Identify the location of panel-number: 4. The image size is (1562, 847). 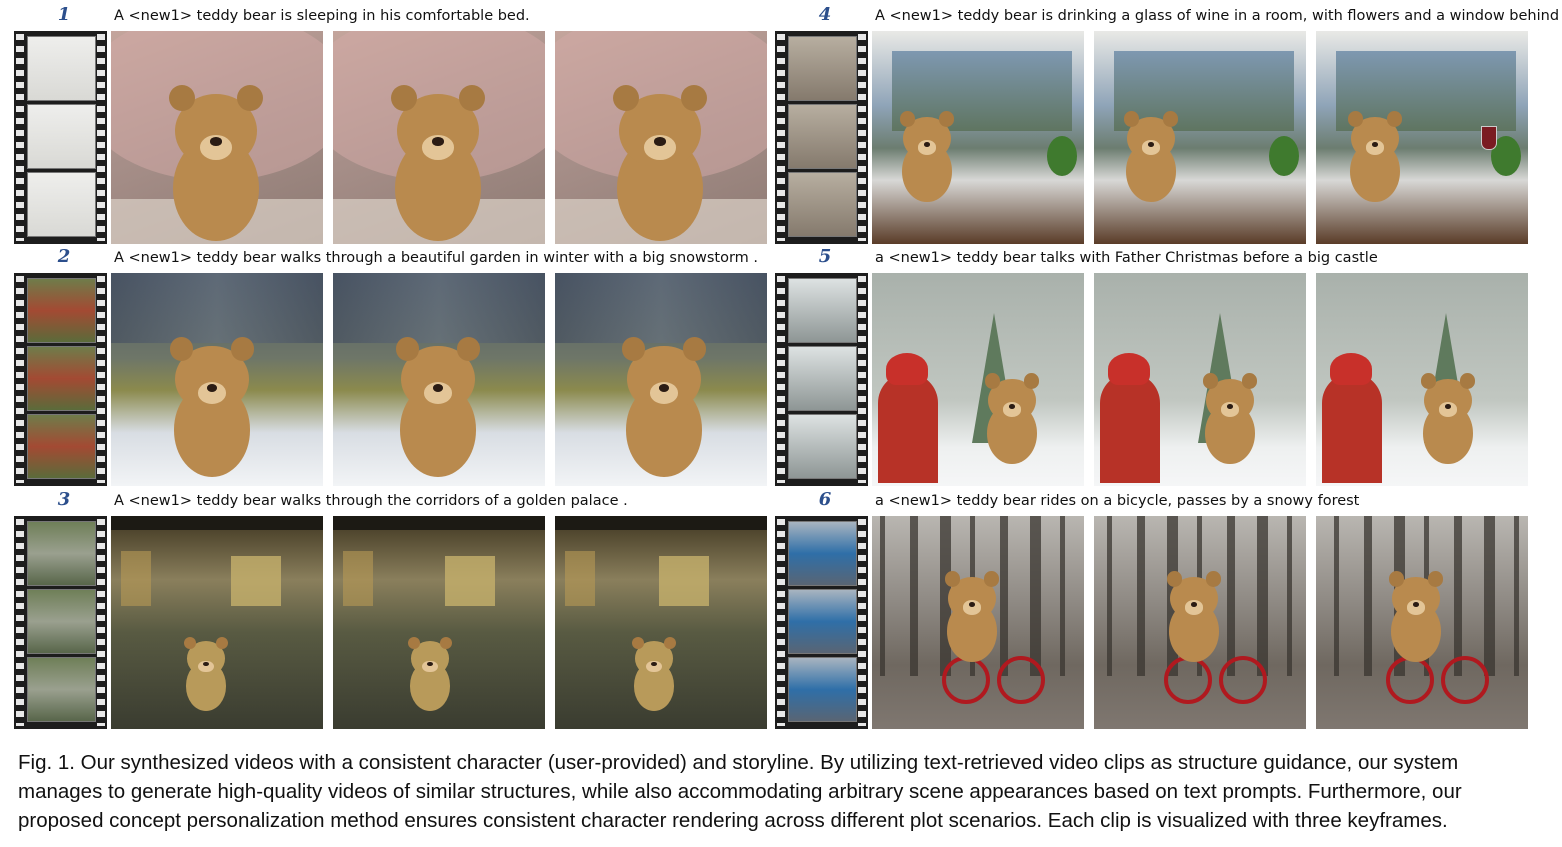
(825, 14).